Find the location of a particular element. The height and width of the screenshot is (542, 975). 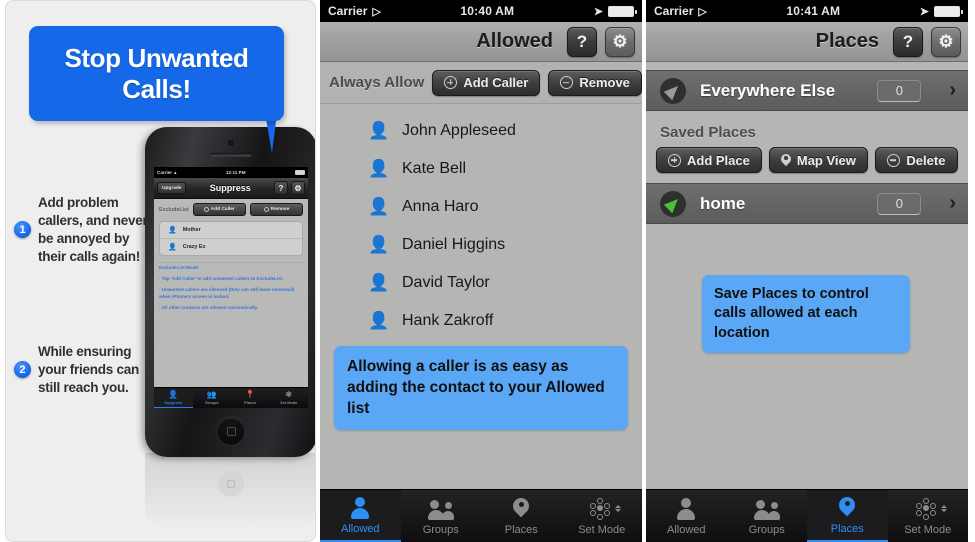

add-place-label: Add Place is located at coordinates (718, 160).